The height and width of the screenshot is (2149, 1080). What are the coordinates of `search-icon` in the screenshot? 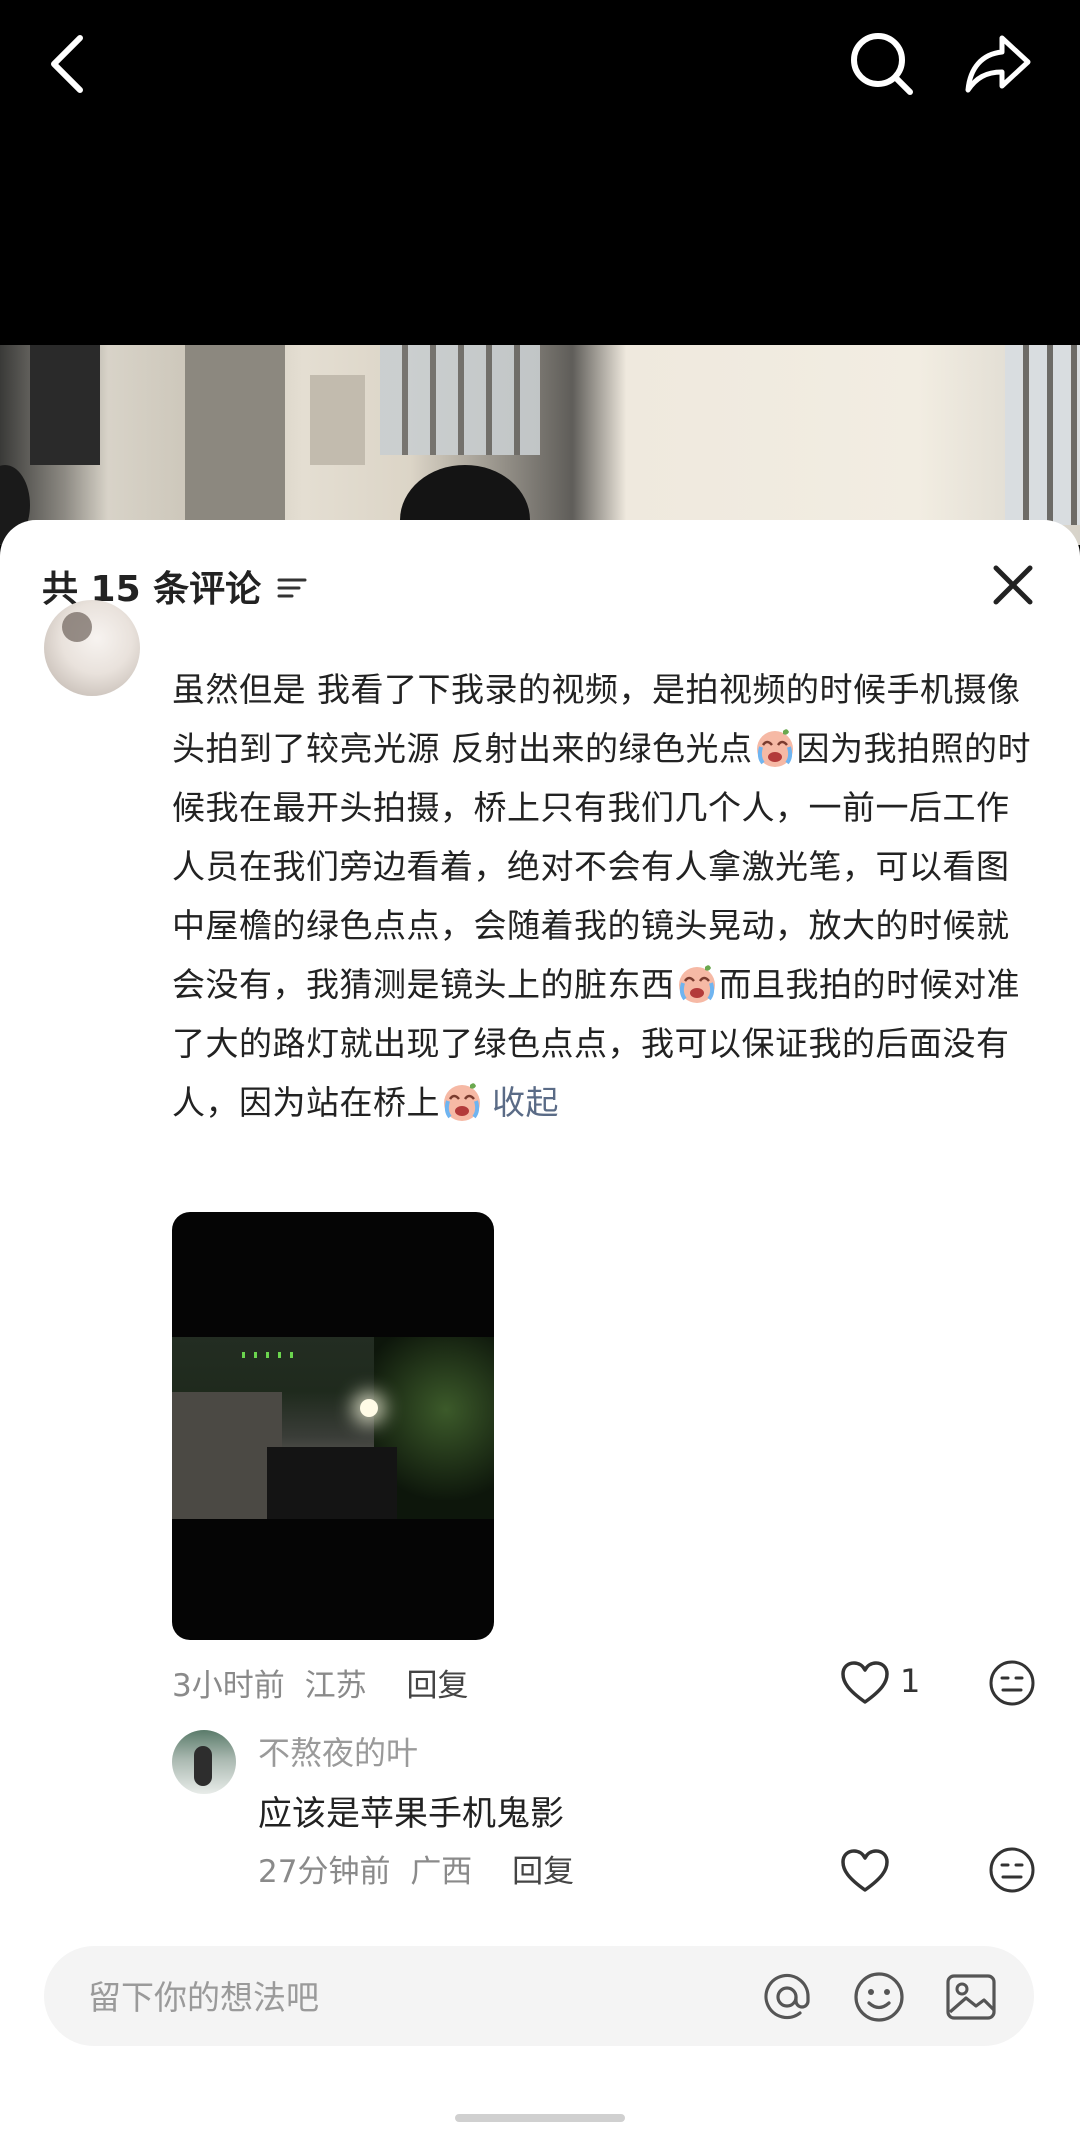 It's located at (882, 64).